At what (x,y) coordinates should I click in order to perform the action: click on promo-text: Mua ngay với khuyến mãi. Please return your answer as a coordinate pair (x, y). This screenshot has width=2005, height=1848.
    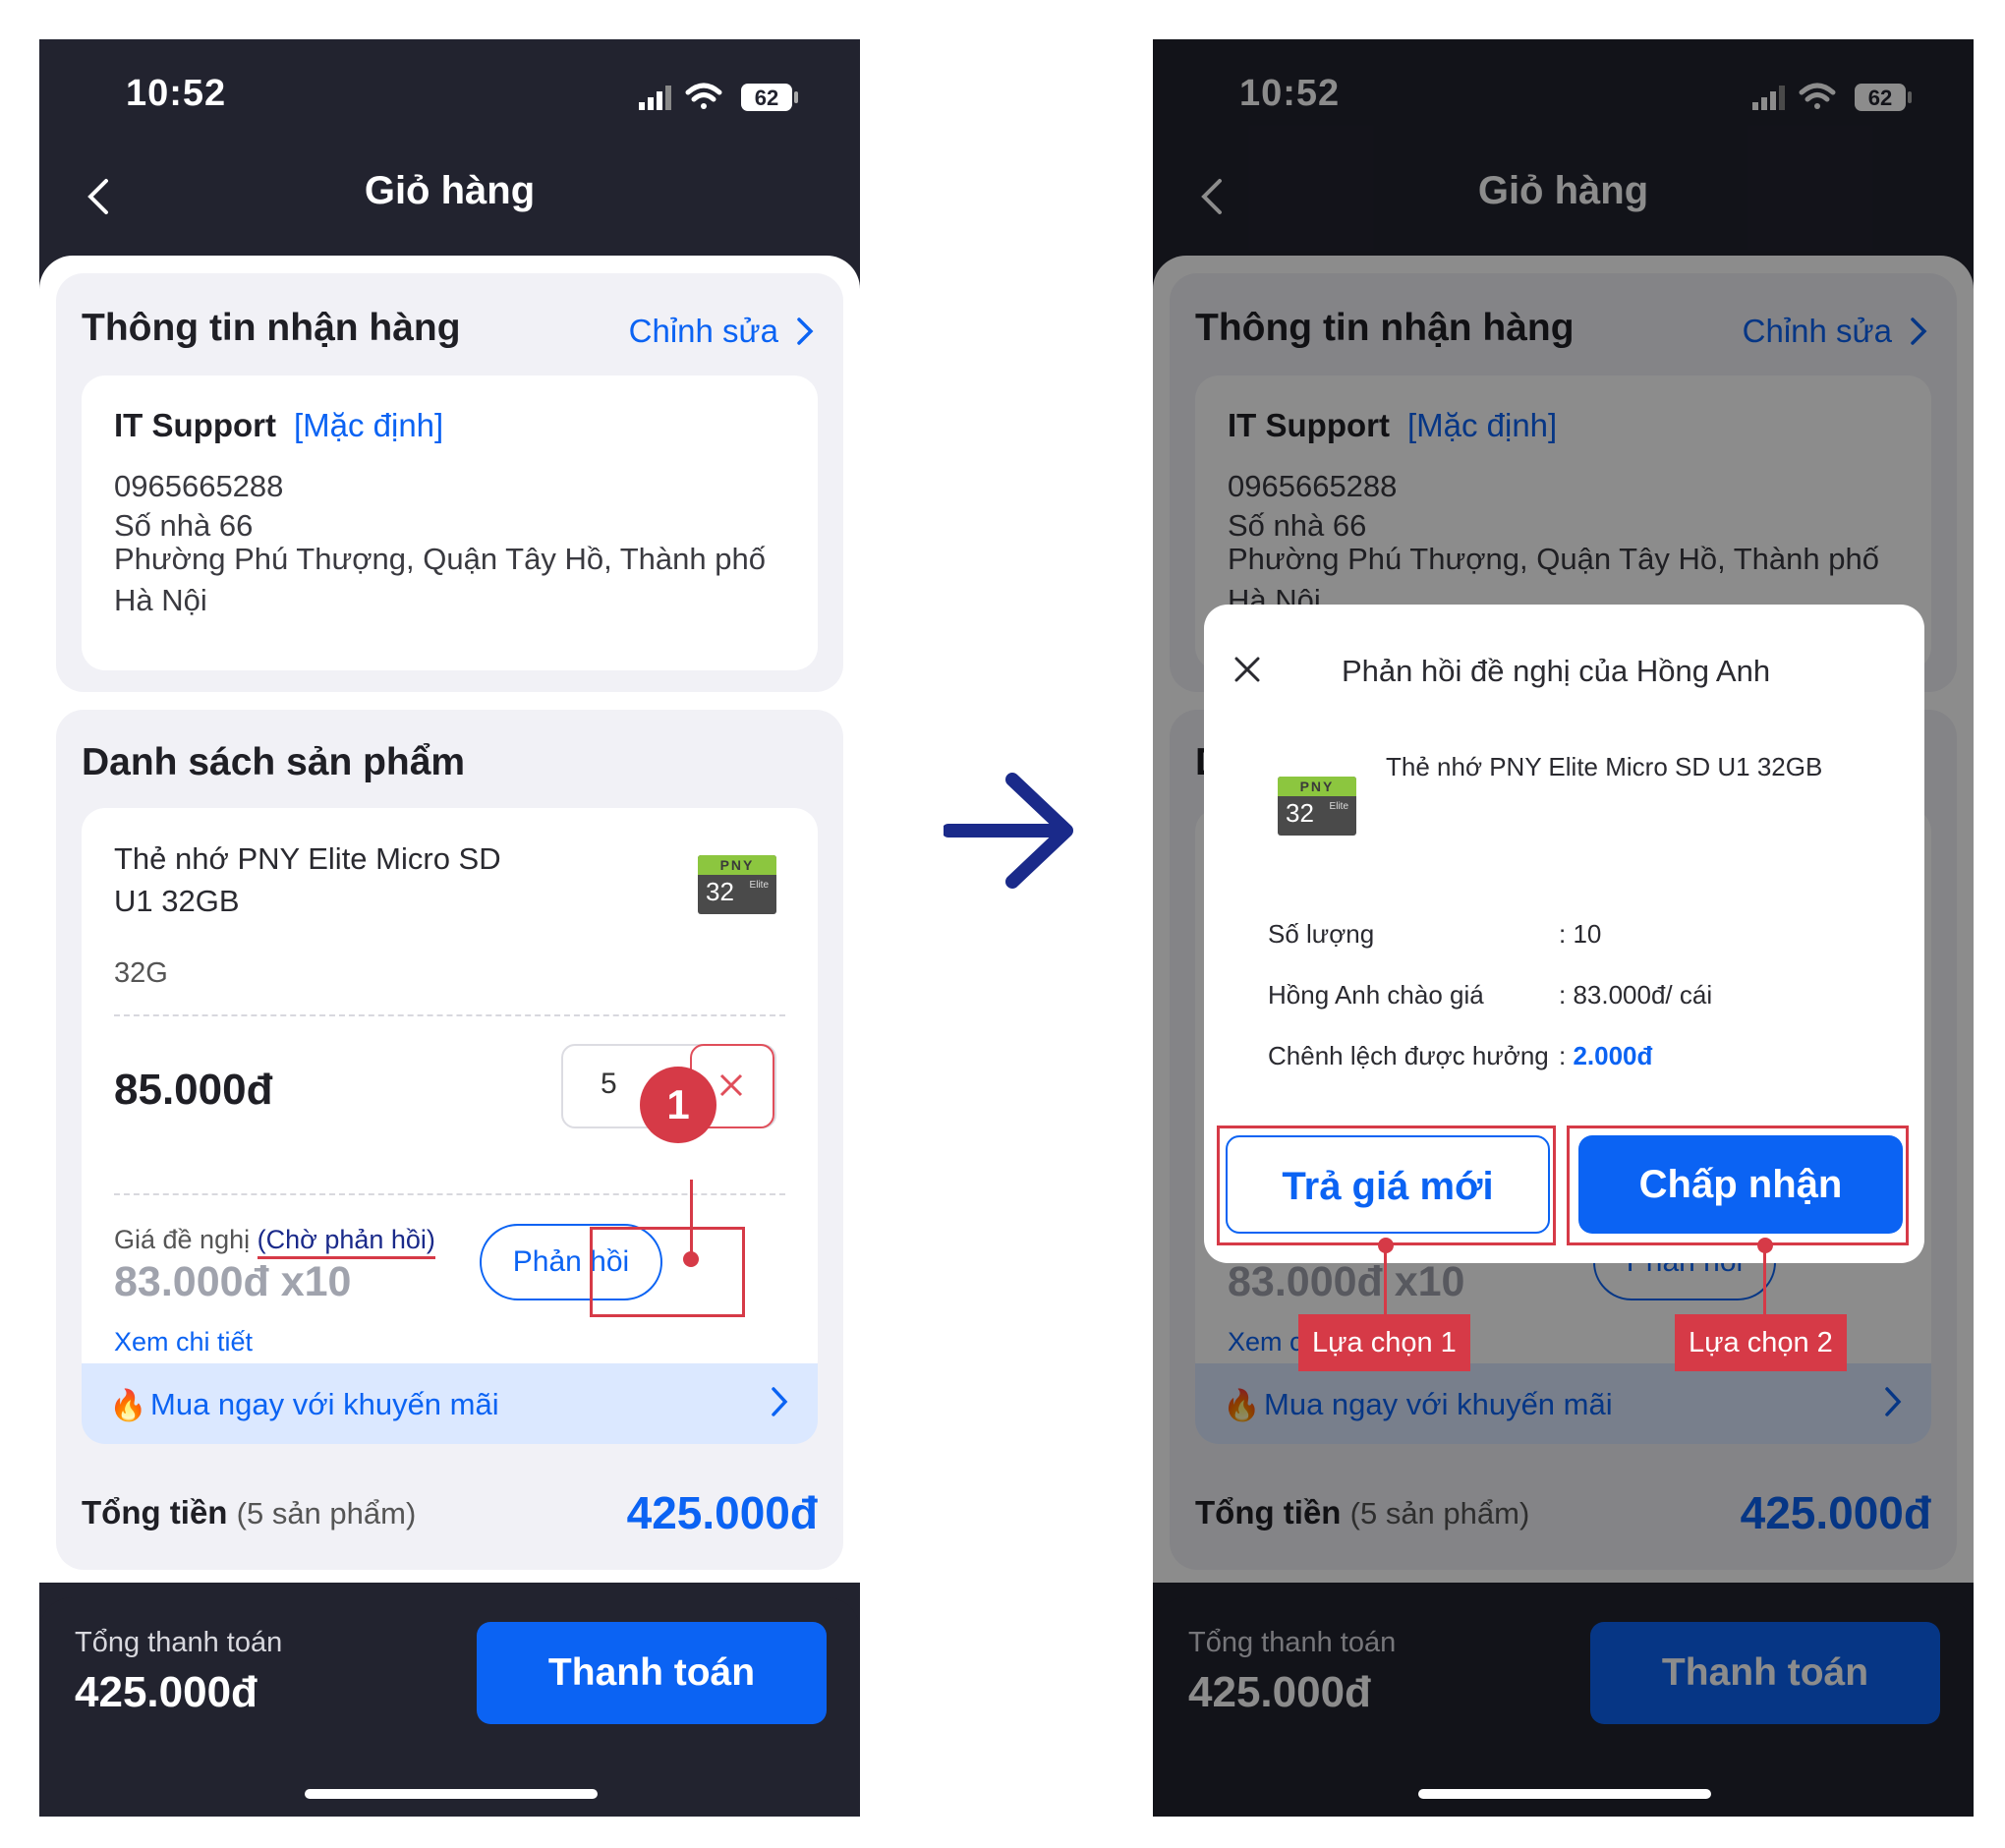
    Looking at the image, I should click on (324, 1404).